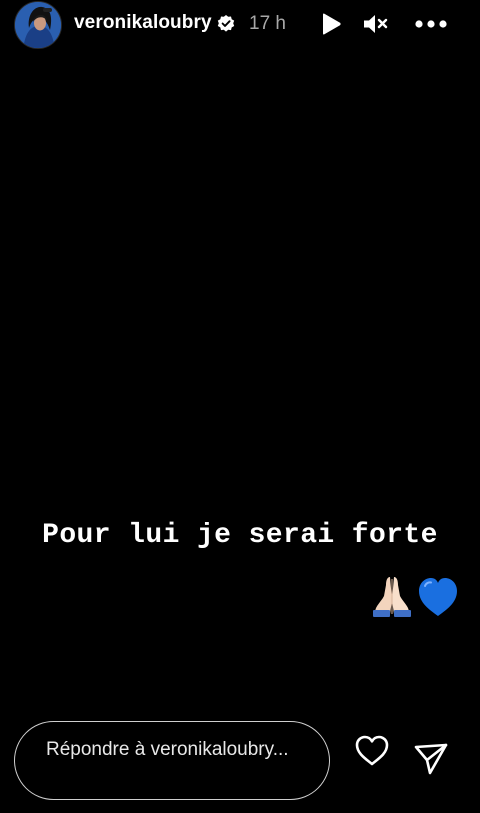 This screenshot has width=480, height=813. I want to click on folded-hands-emoji, so click(392, 597).